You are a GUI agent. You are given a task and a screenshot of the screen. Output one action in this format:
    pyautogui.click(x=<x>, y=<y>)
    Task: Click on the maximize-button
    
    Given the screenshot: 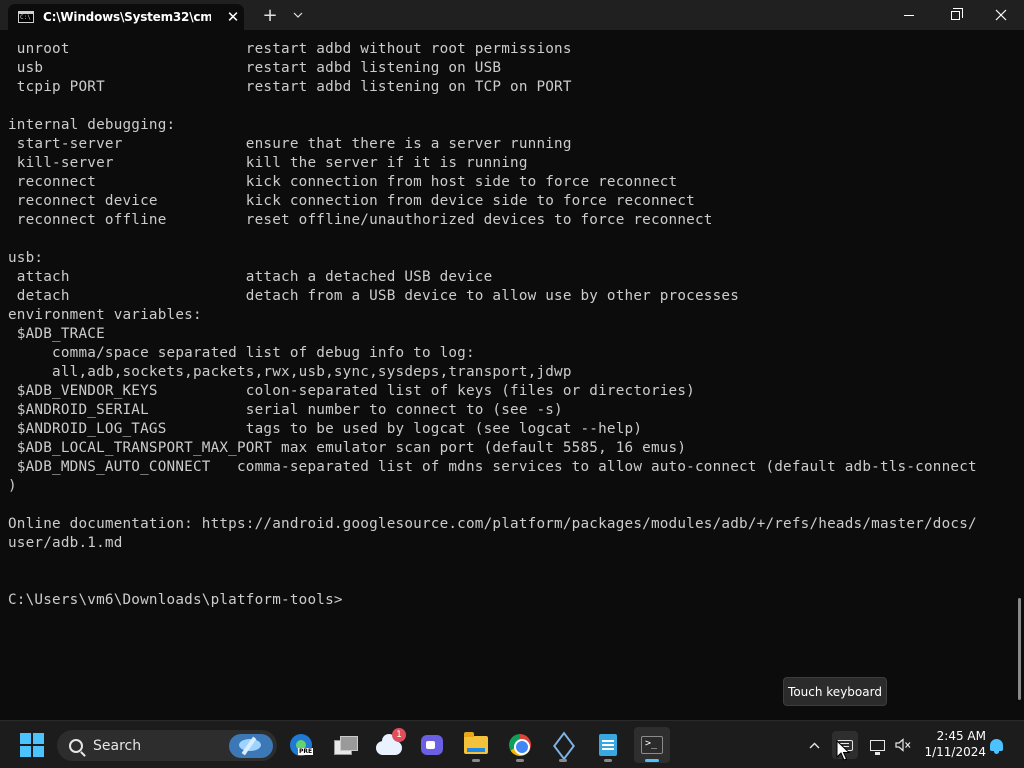 What is the action you would take?
    pyautogui.click(x=955, y=15)
    